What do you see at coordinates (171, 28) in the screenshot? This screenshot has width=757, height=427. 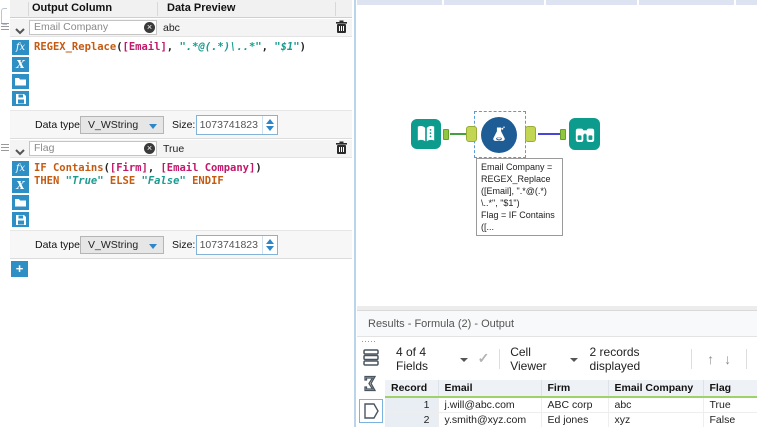 I see `data-preview-value: abc` at bounding box center [171, 28].